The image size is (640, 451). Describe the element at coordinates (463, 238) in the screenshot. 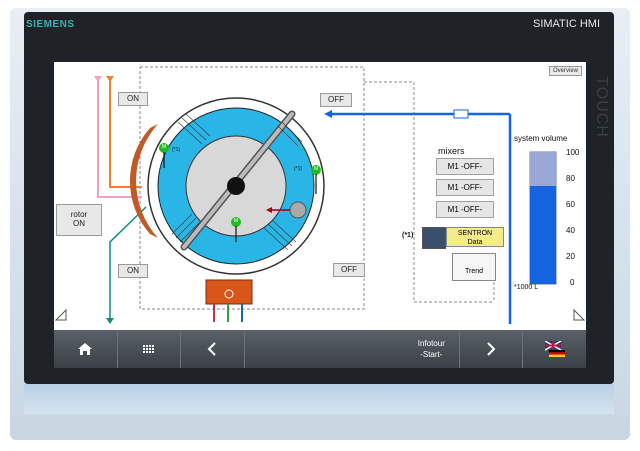

I see `sentron-data-button: SENTRON Data` at that location.